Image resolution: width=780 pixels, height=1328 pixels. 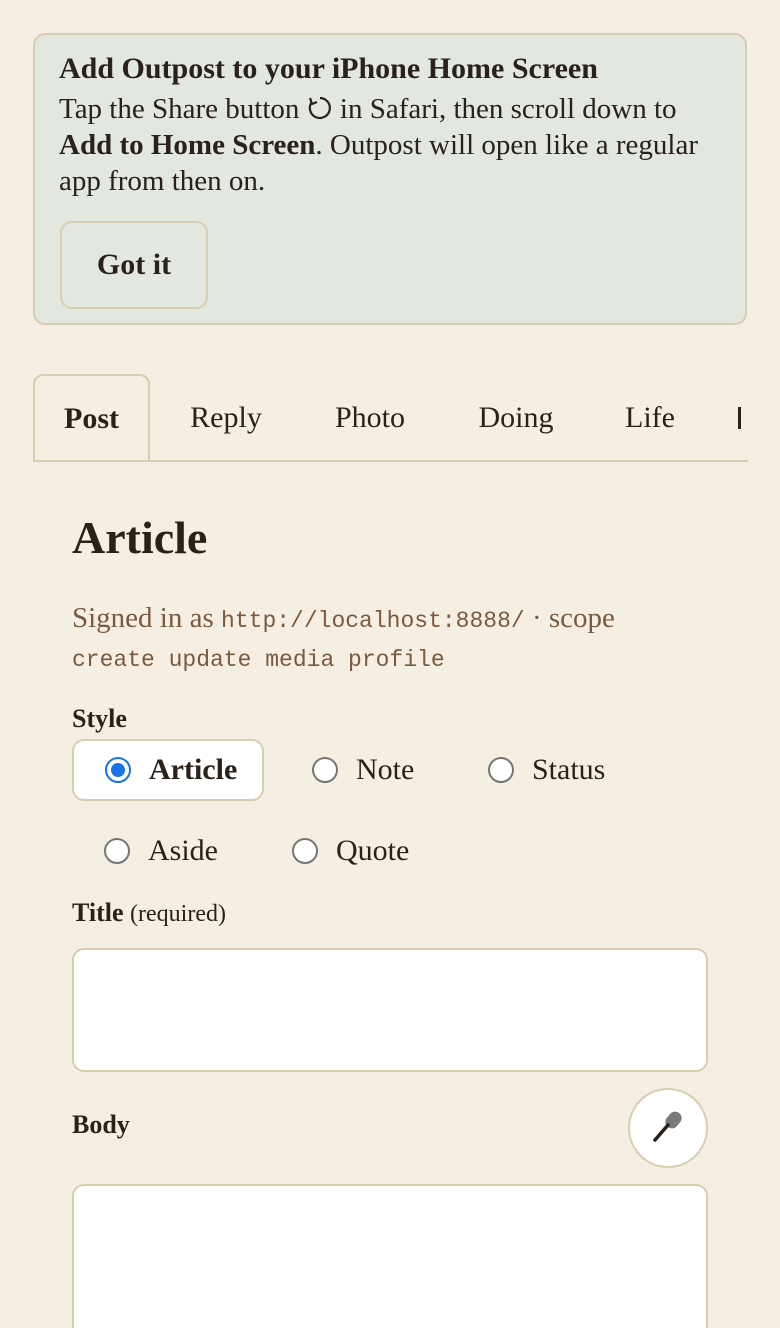 What do you see at coordinates (516, 417) in the screenshot?
I see `tab-doing: Doing` at bounding box center [516, 417].